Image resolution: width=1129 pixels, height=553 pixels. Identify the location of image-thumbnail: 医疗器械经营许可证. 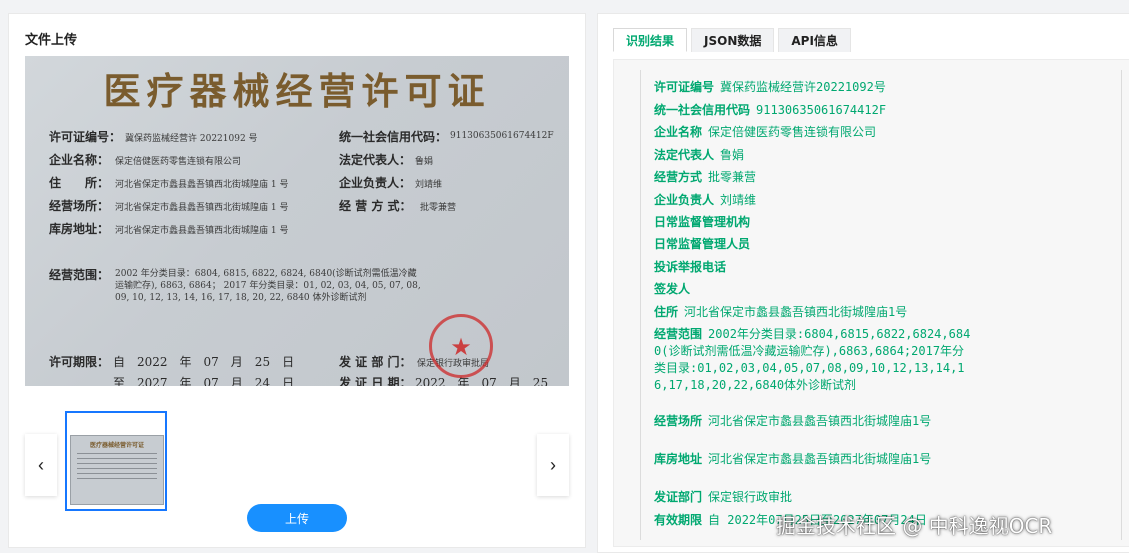
(116, 461).